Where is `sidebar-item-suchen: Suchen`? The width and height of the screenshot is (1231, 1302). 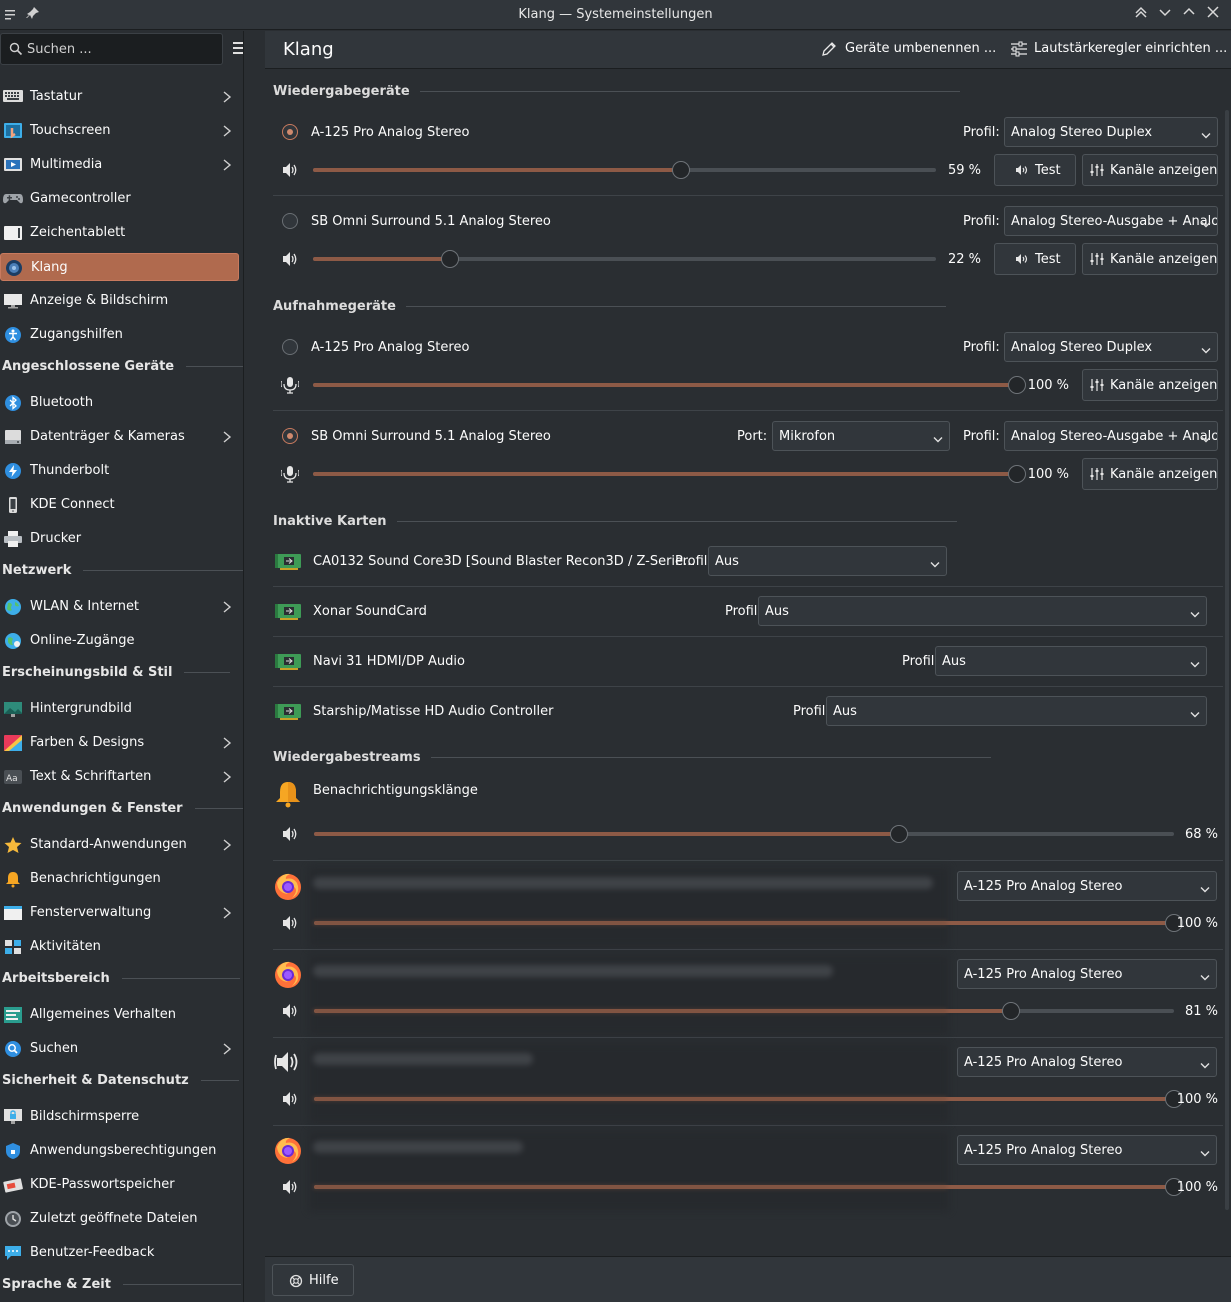 sidebar-item-suchen: Suchen is located at coordinates (119, 1049).